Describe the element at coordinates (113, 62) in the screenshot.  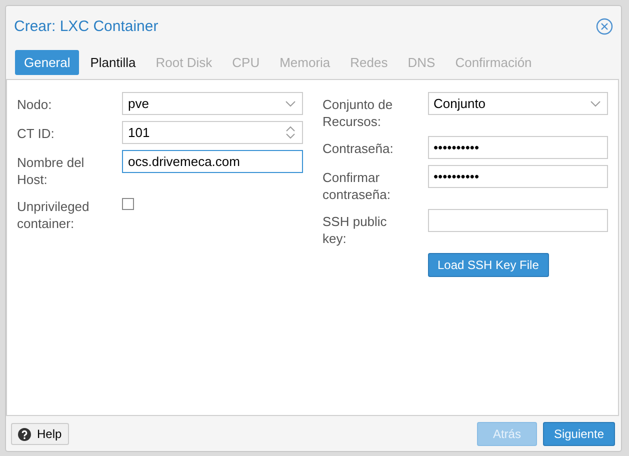
I see `tab: Plantilla` at that location.